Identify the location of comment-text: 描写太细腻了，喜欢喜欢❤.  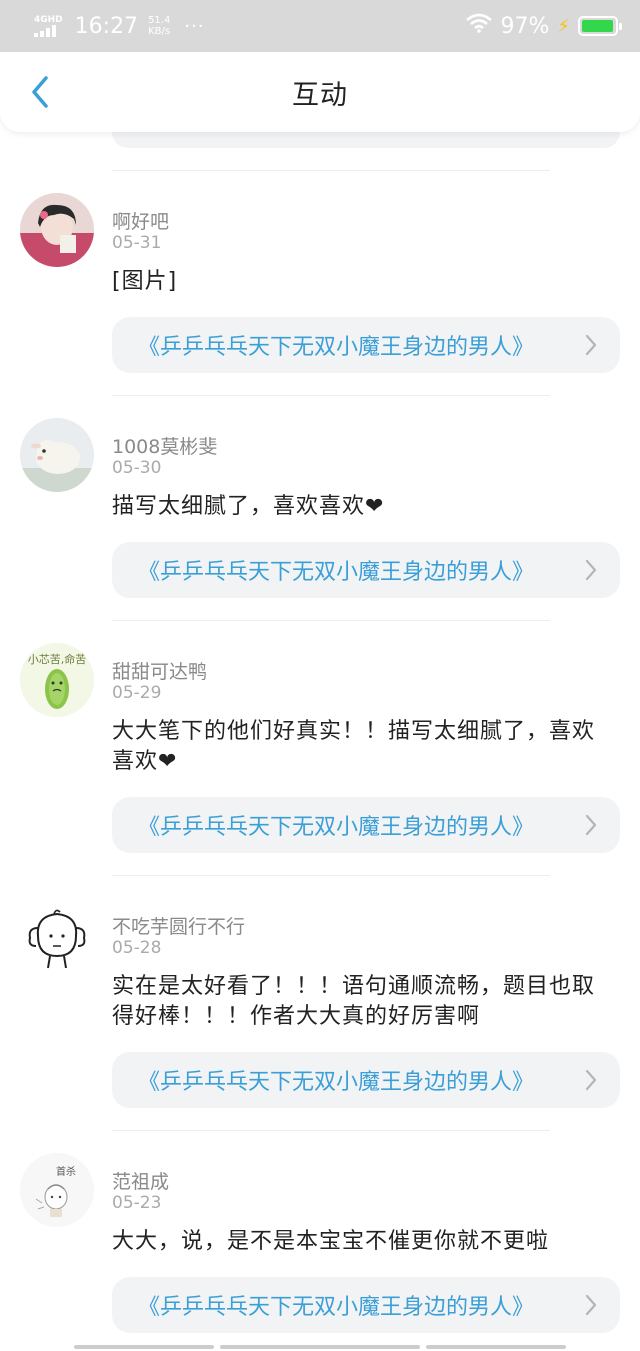
(362, 507).